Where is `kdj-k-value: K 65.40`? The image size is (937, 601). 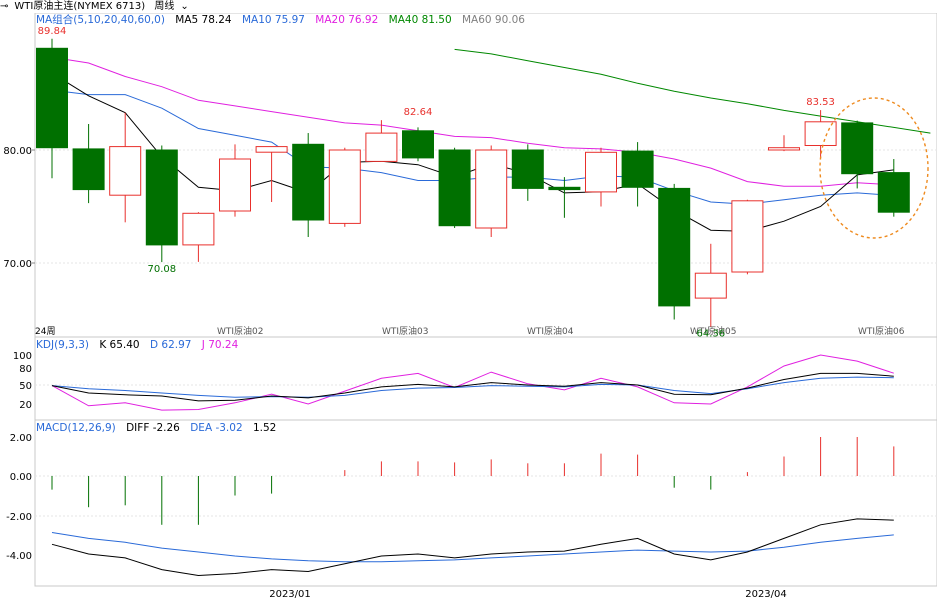 kdj-k-value: K 65.40 is located at coordinates (119, 345).